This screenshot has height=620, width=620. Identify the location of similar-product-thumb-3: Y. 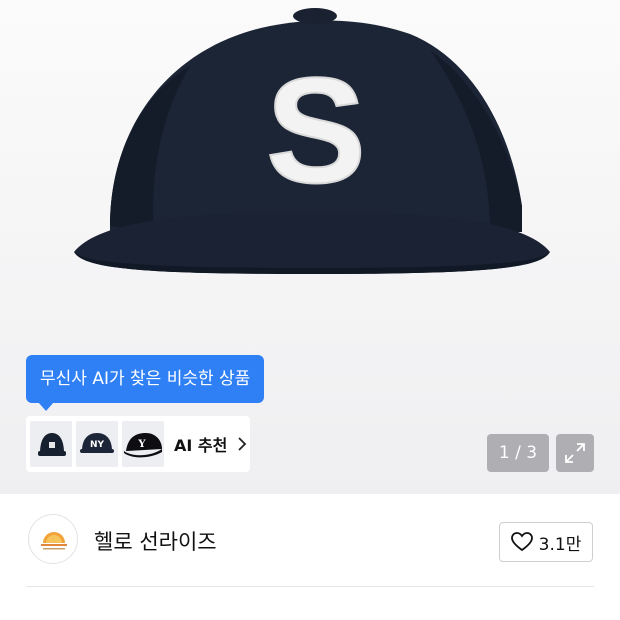
(143, 444).